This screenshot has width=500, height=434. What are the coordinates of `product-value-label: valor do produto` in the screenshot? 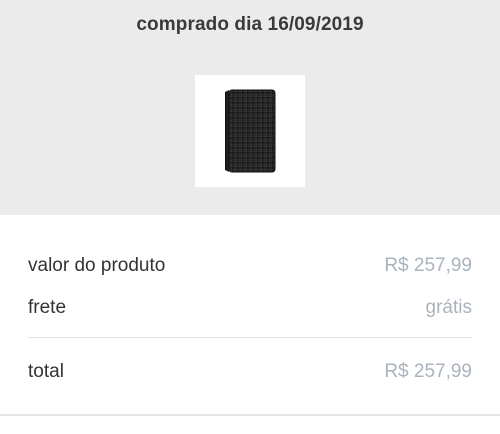 It's located at (97, 265).